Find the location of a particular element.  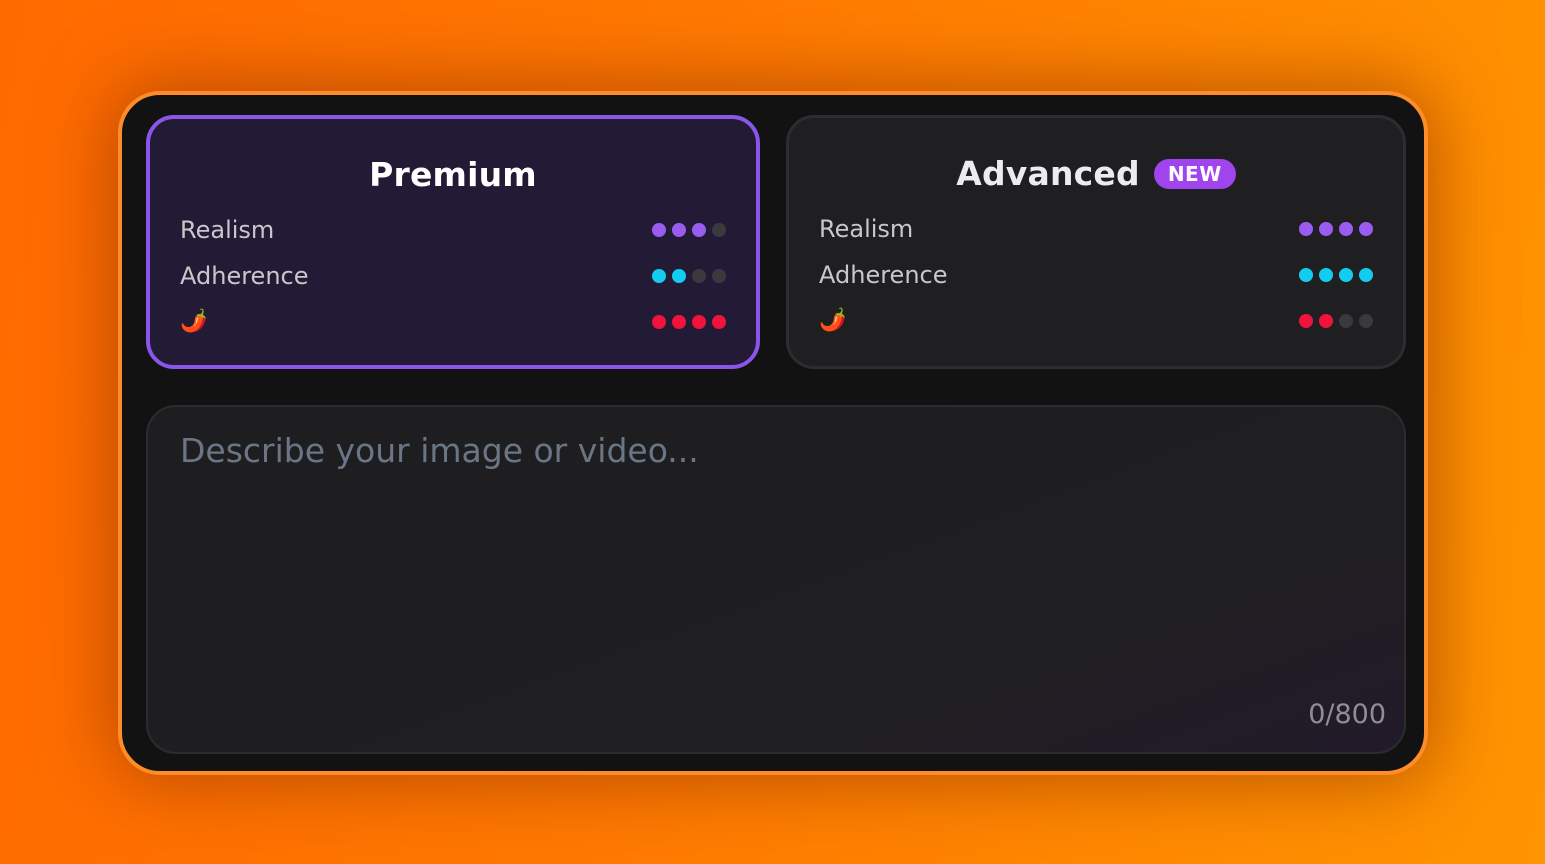

new-badge: NEW is located at coordinates (1194, 173).